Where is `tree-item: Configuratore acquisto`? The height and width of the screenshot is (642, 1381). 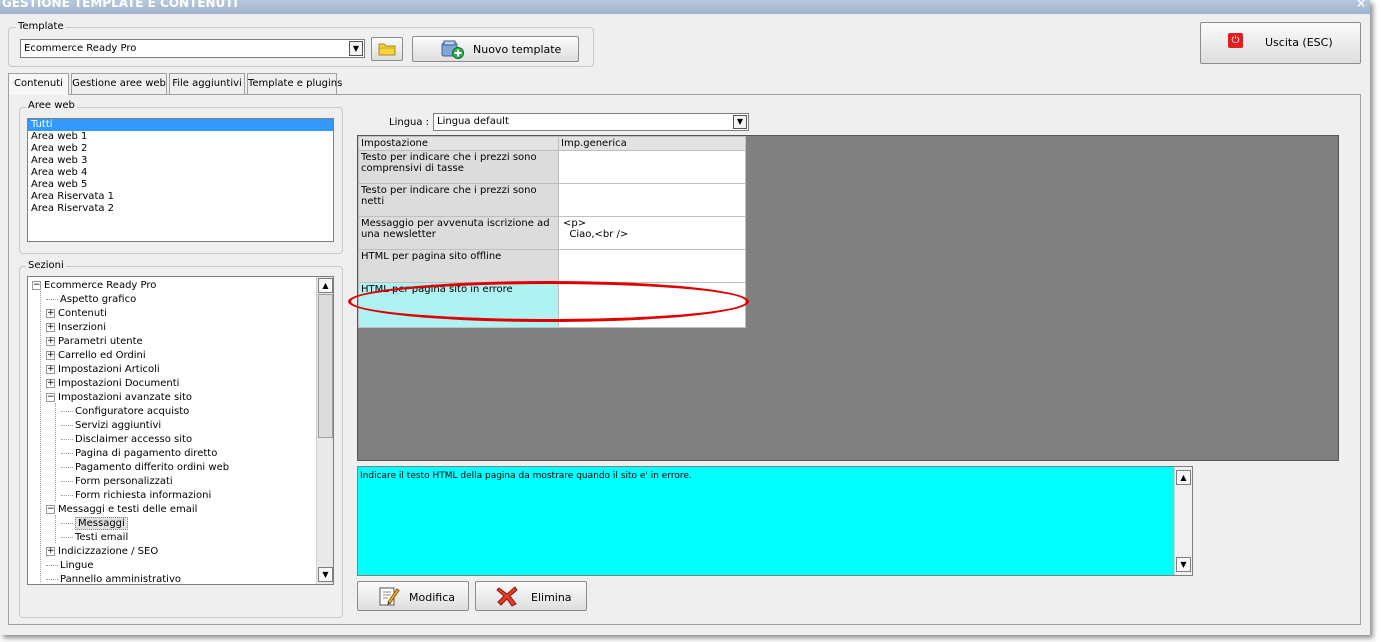 tree-item: Configuratore acquisto is located at coordinates (125, 412).